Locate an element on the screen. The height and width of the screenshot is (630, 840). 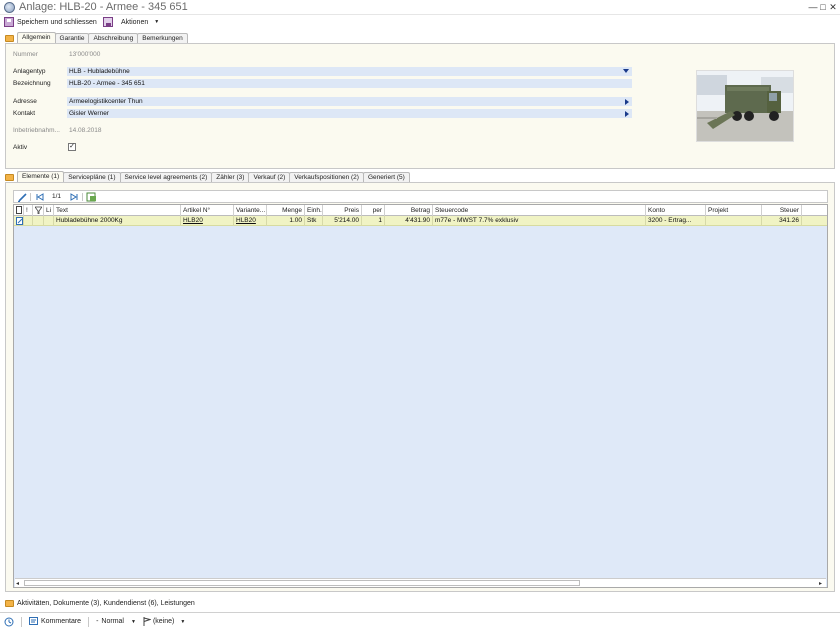
column-new-icon is located at coordinates (19, 210).